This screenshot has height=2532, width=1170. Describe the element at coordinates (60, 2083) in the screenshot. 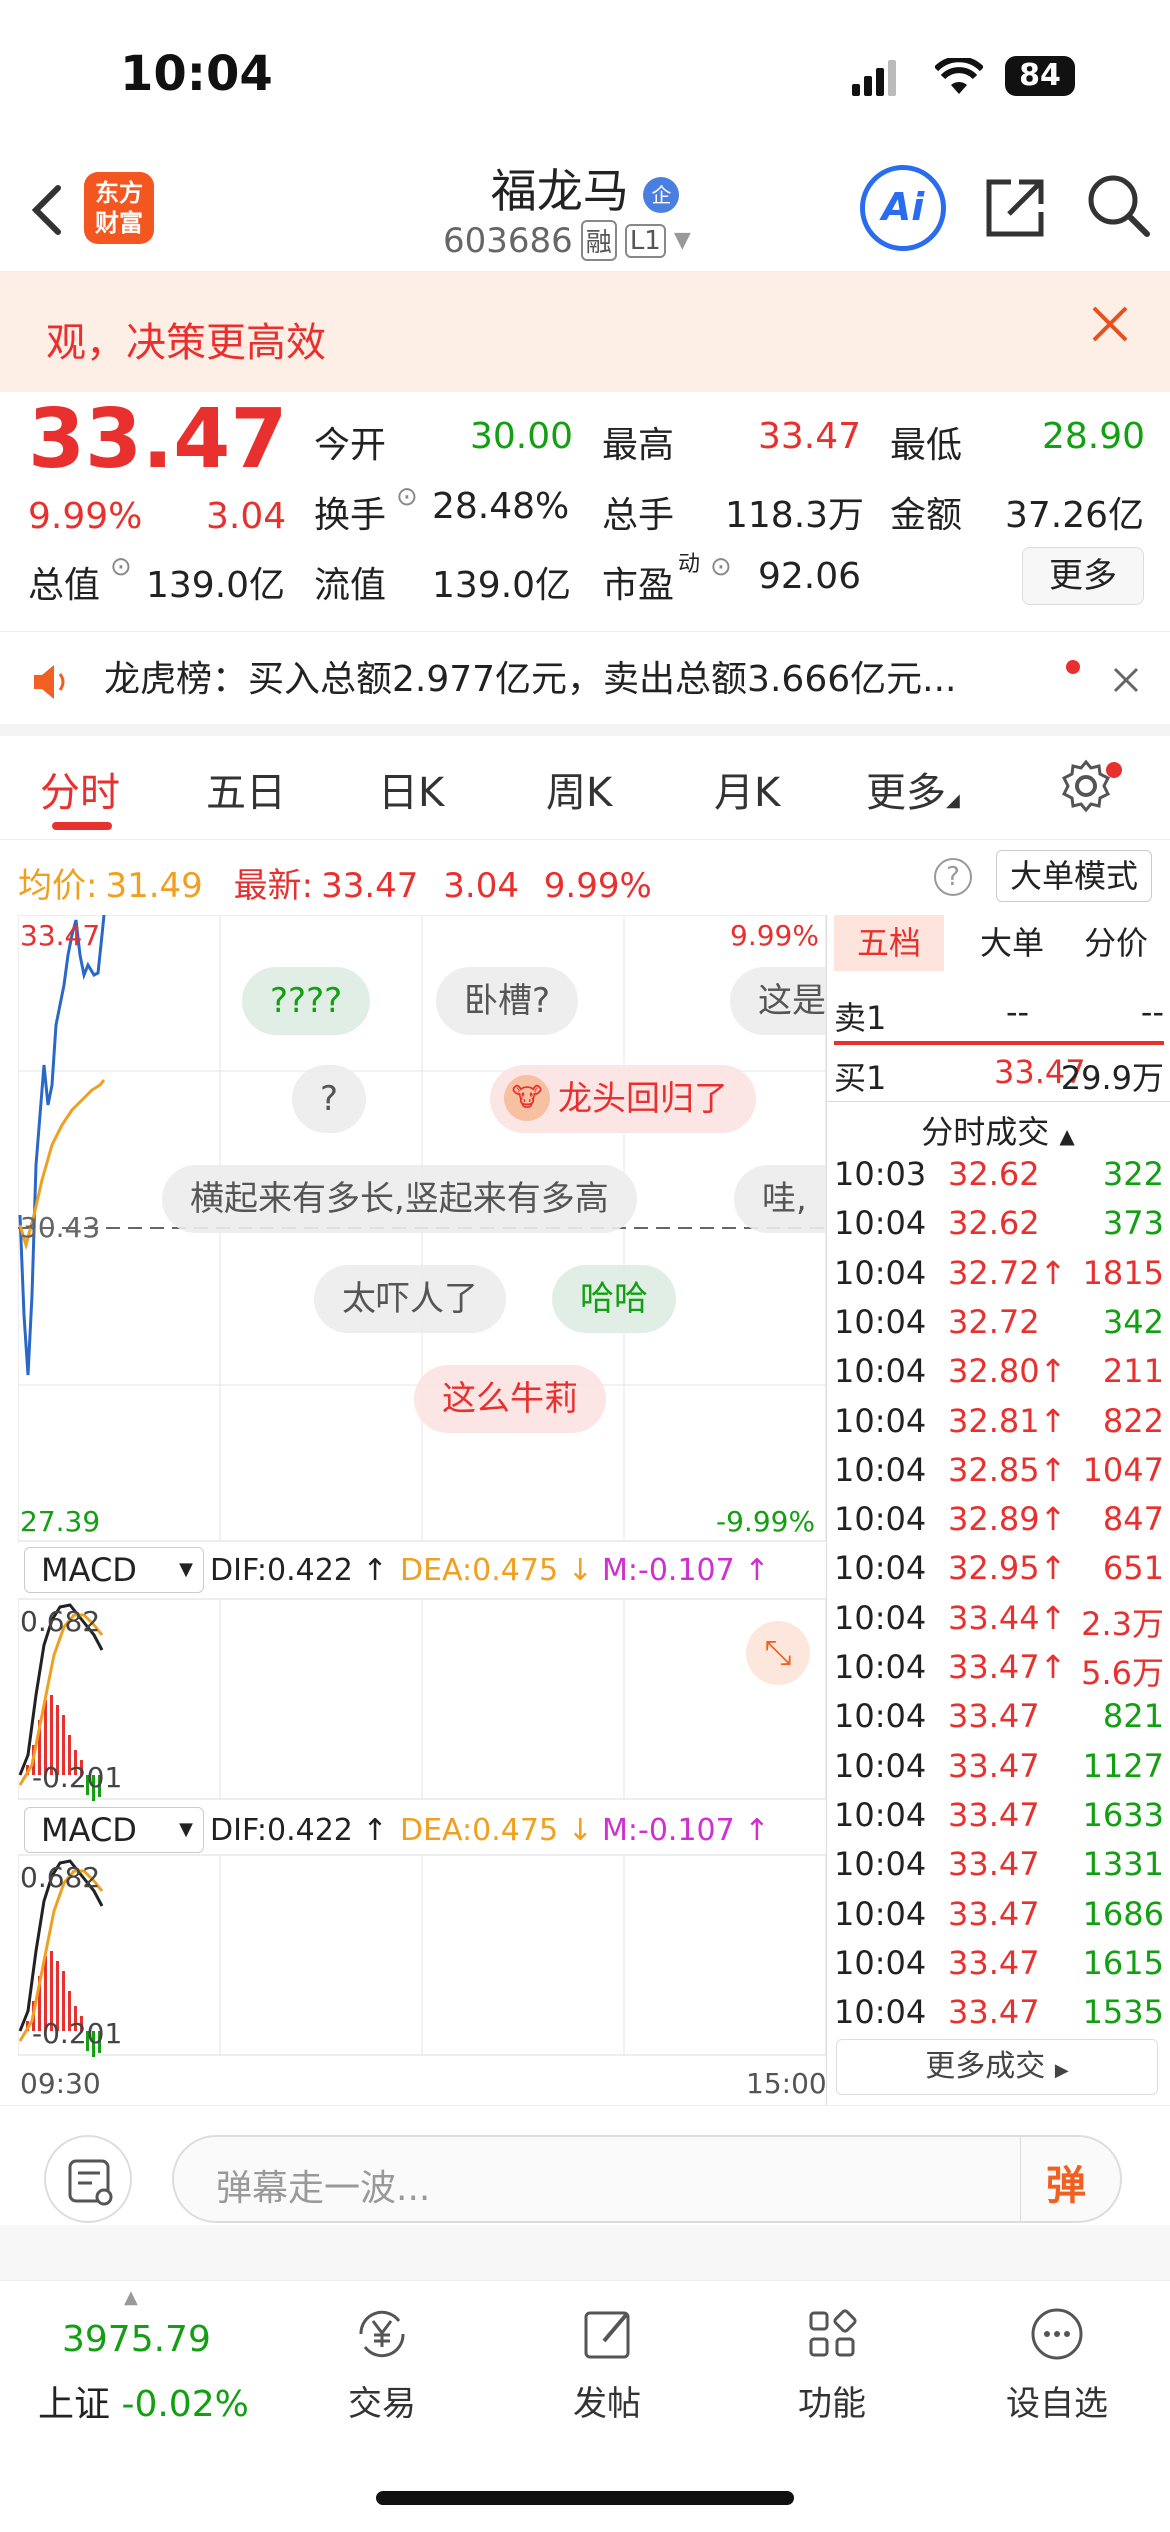

I see `time-start-label: 09:30` at that location.